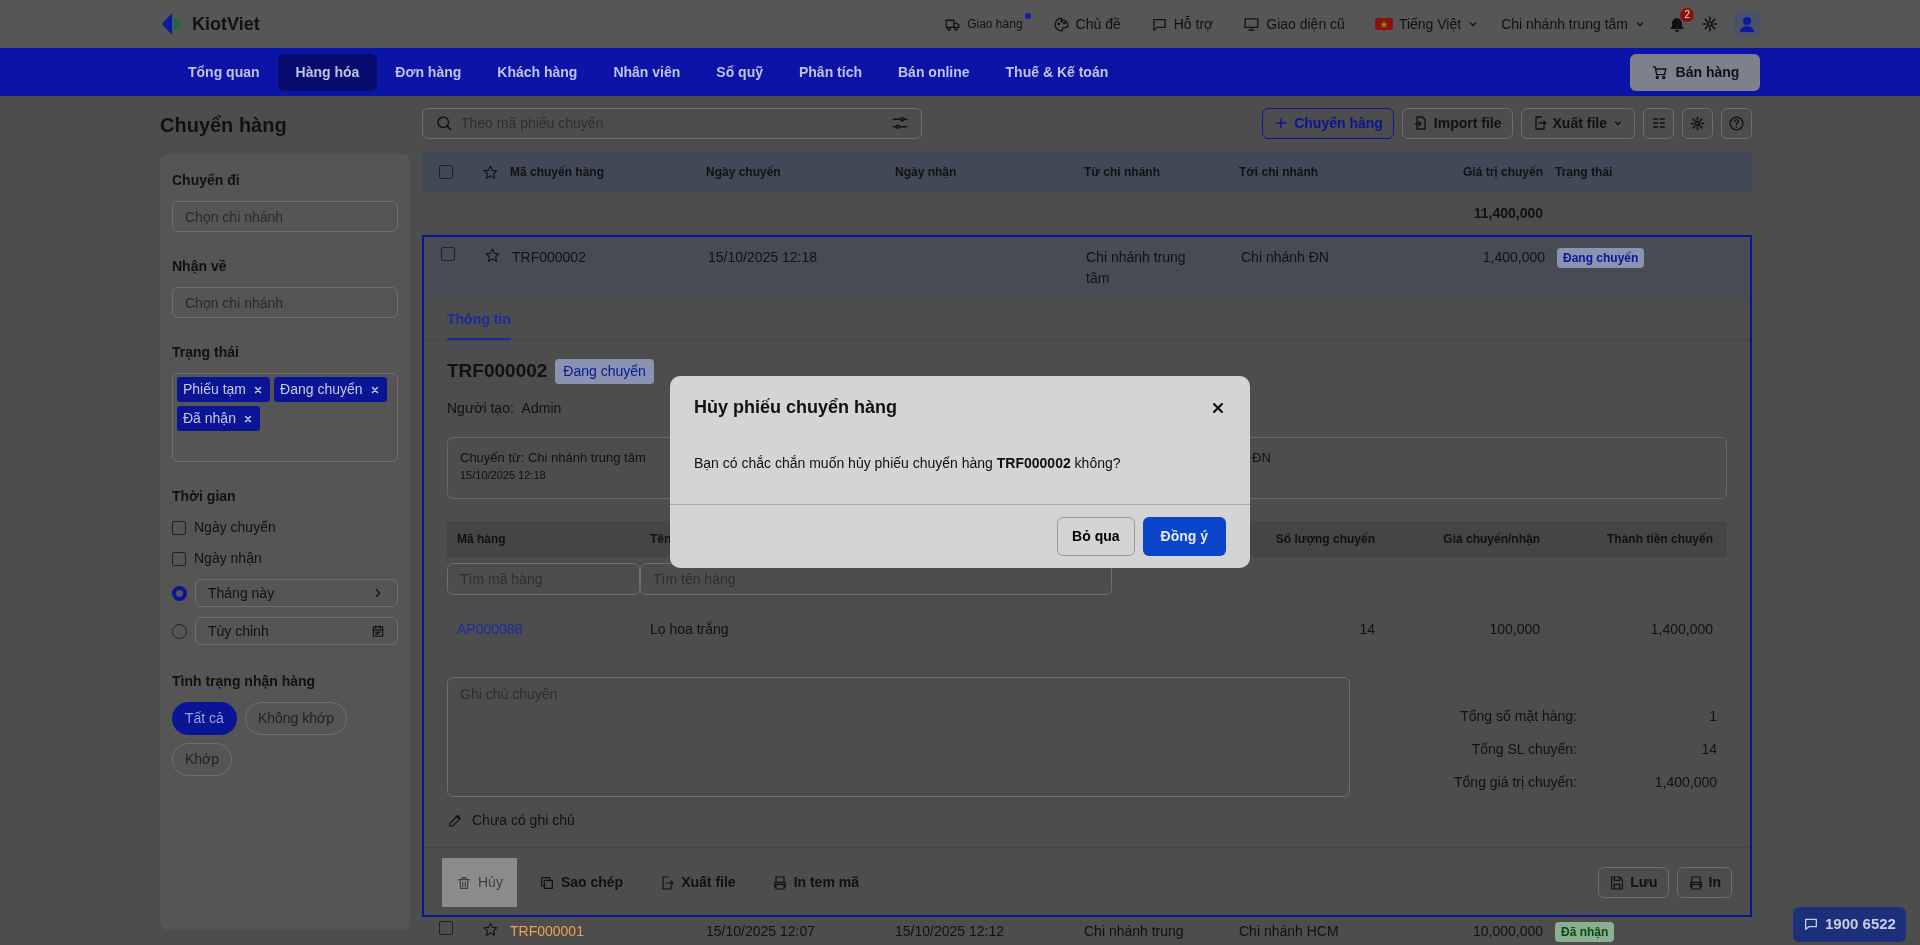  What do you see at coordinates (1136, 267) in the screenshot?
I see `table-cell: Chi nhánh trung tâm` at bounding box center [1136, 267].